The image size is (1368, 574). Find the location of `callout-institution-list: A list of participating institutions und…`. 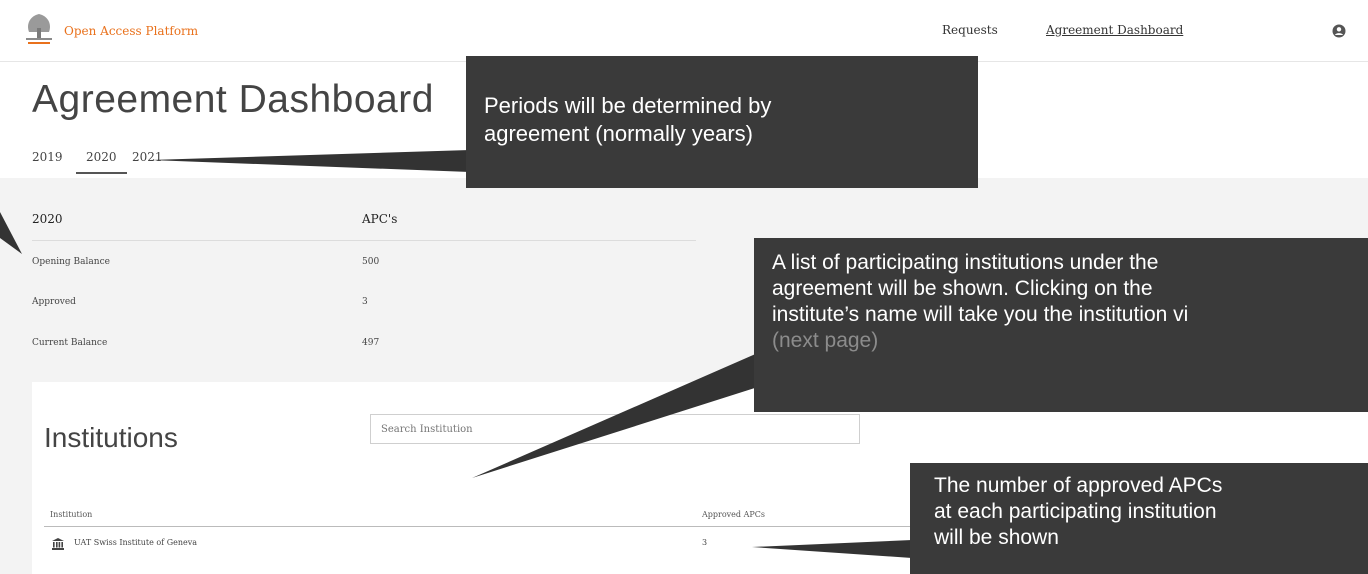

callout-institution-list: A list of participating institutions und… is located at coordinates (1061, 325).